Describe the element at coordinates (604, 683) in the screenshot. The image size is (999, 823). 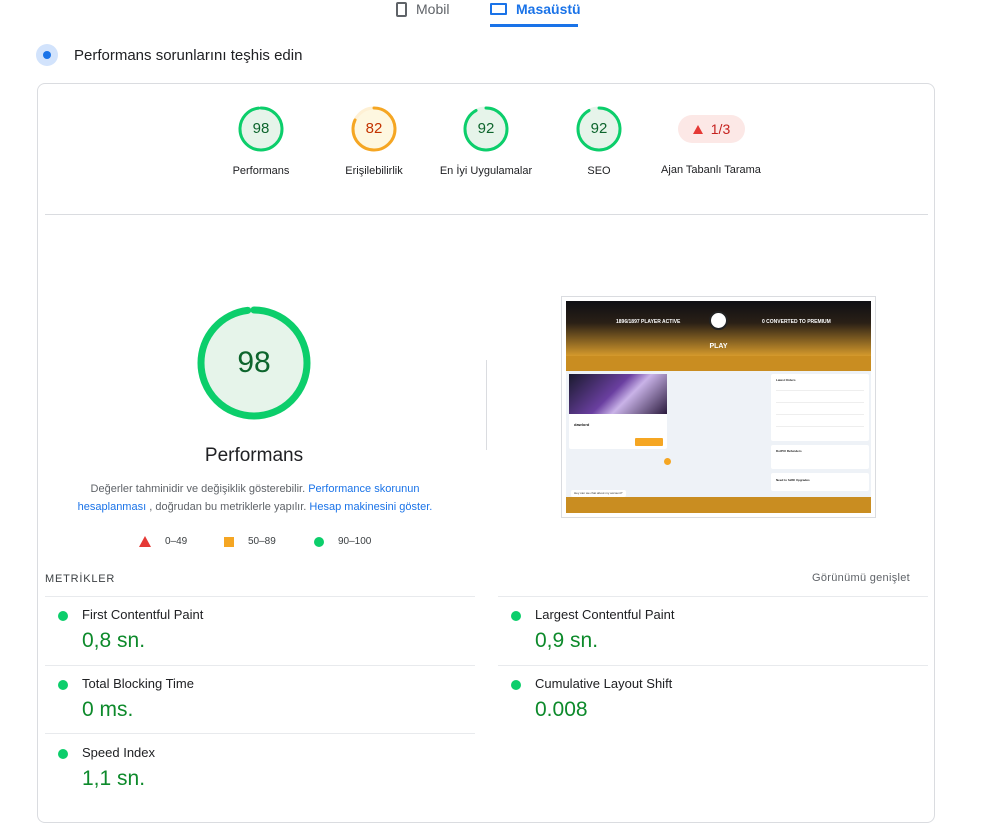
I see `metric-label: Cumulative Layout Shift` at that location.